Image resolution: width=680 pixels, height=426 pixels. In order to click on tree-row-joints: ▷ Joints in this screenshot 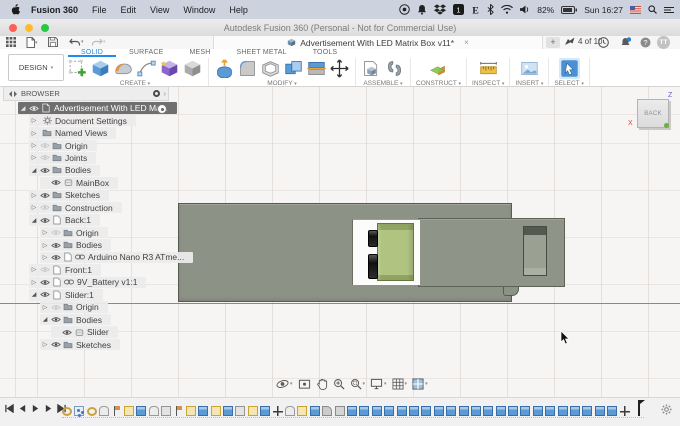, I will do `click(86, 158)`.